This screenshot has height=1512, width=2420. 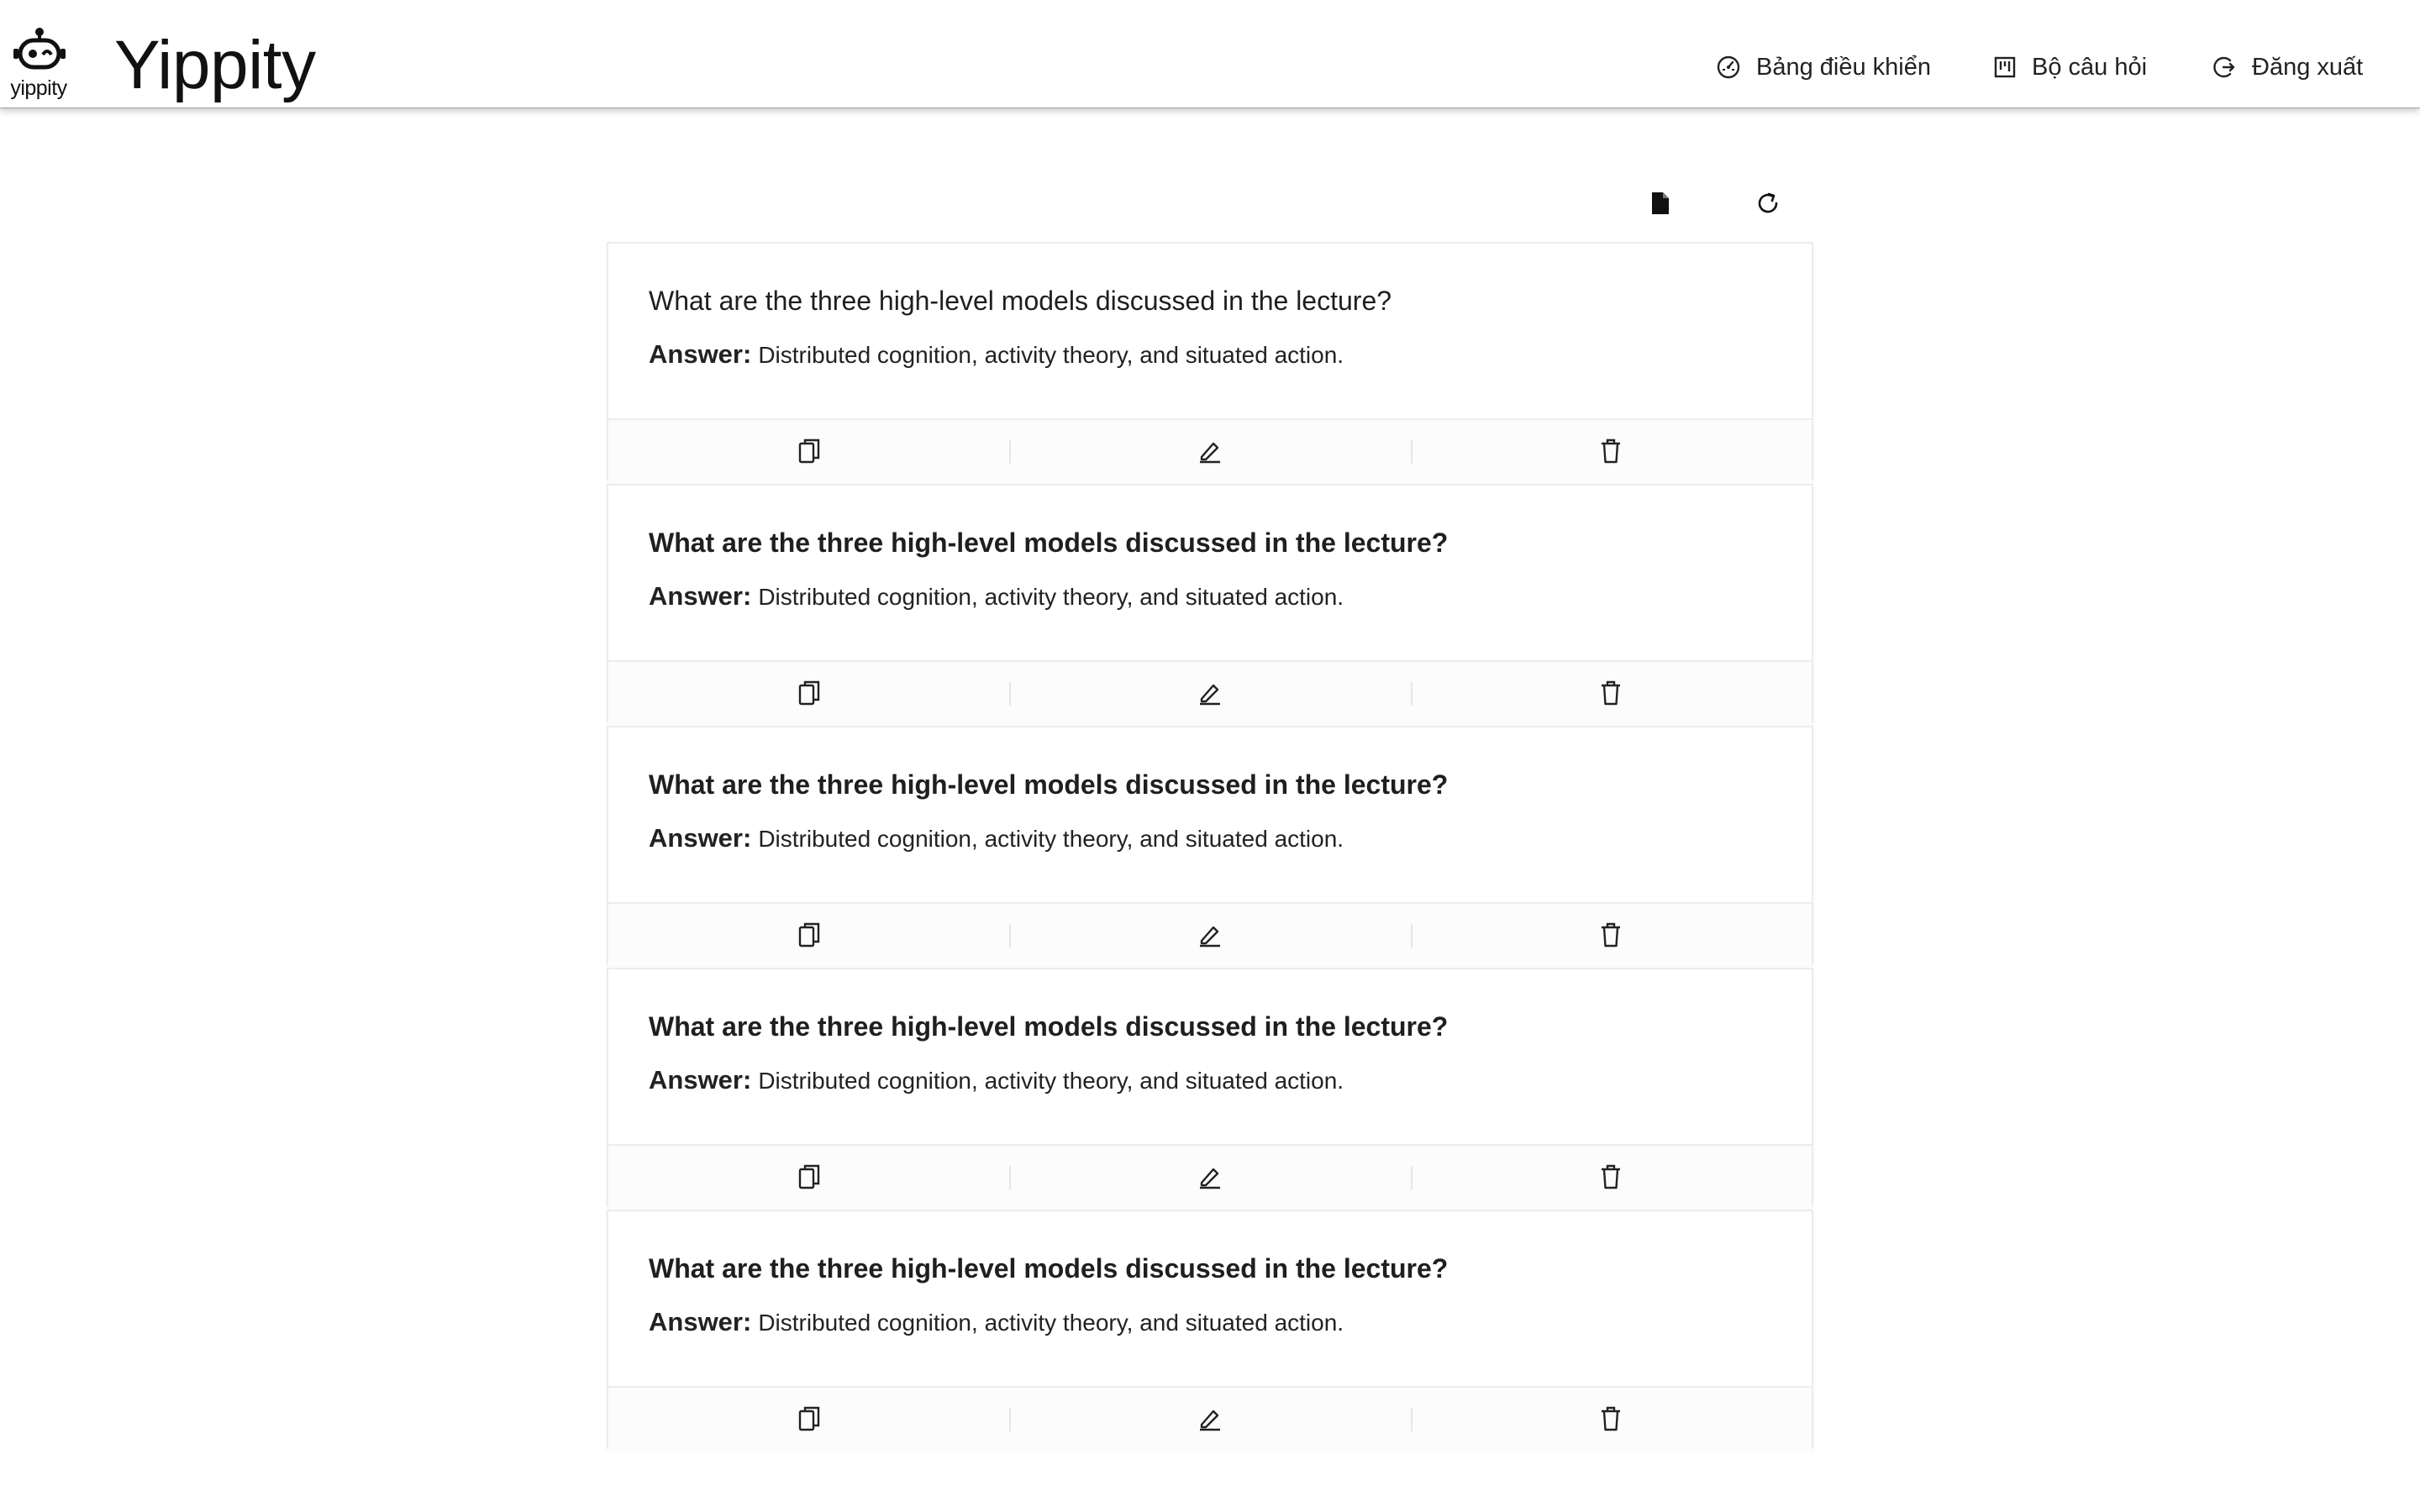 I want to click on nav-quiz-sets: Bộ câu hỏi, so click(x=2070, y=67).